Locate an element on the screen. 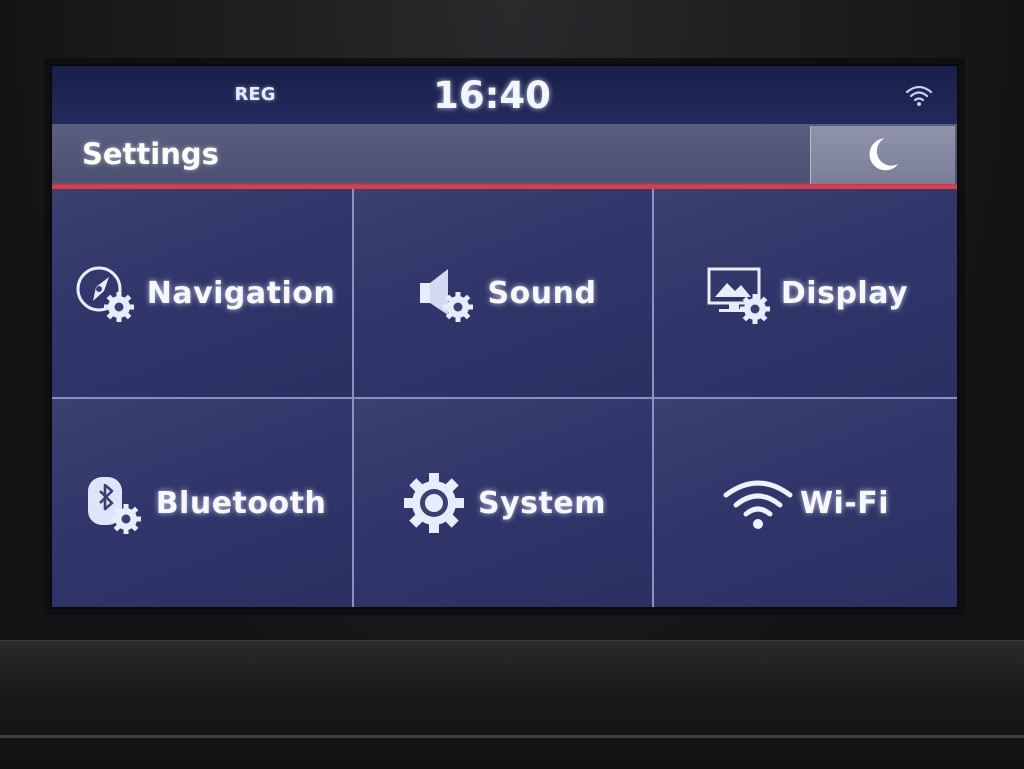 The image size is (1024, 769). bluetooth-settings-icon is located at coordinates (114, 505).